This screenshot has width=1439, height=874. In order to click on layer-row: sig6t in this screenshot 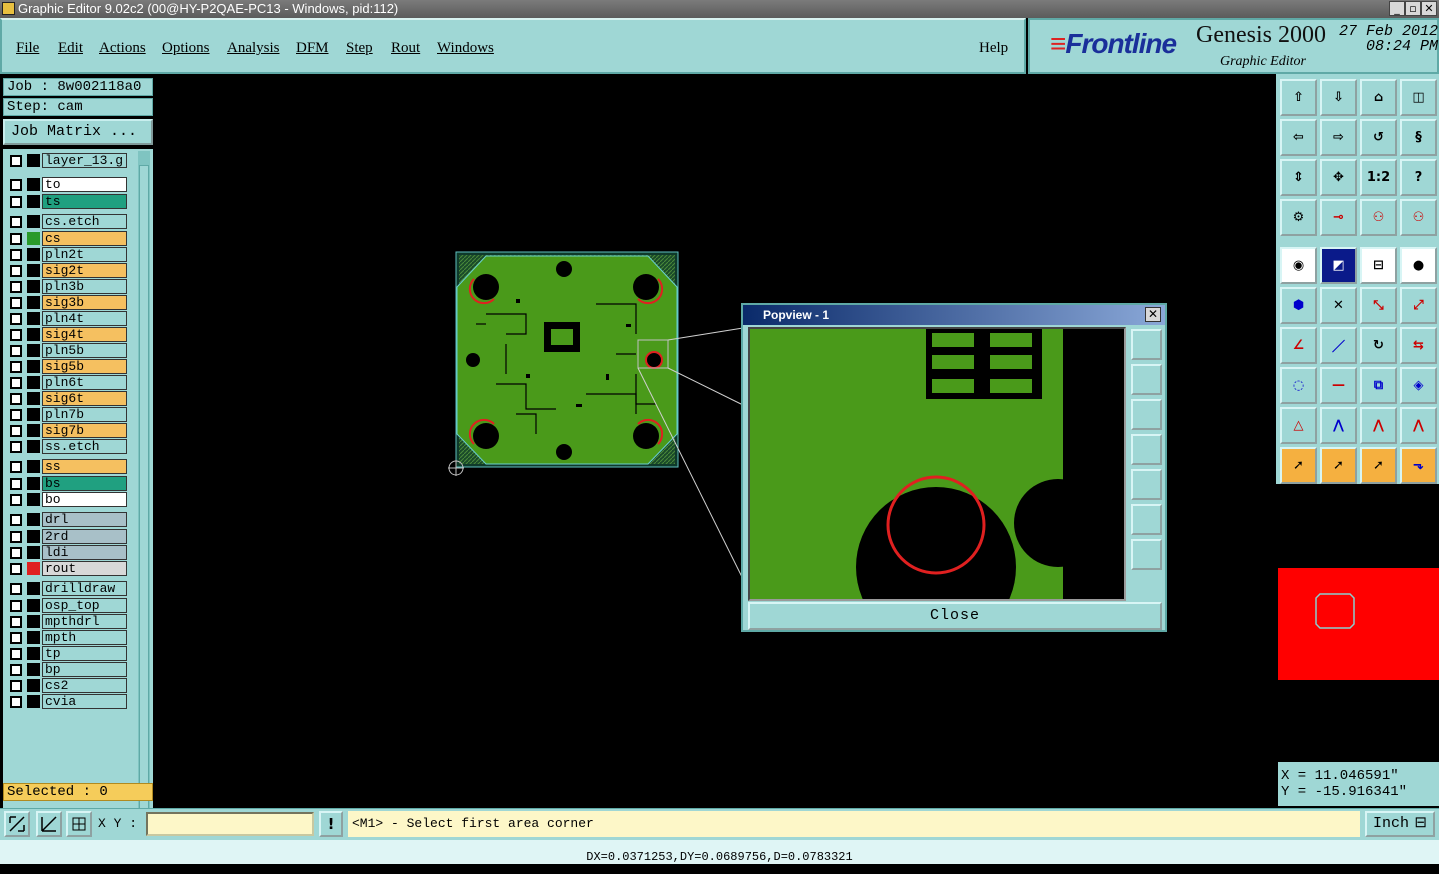, I will do `click(67, 398)`.